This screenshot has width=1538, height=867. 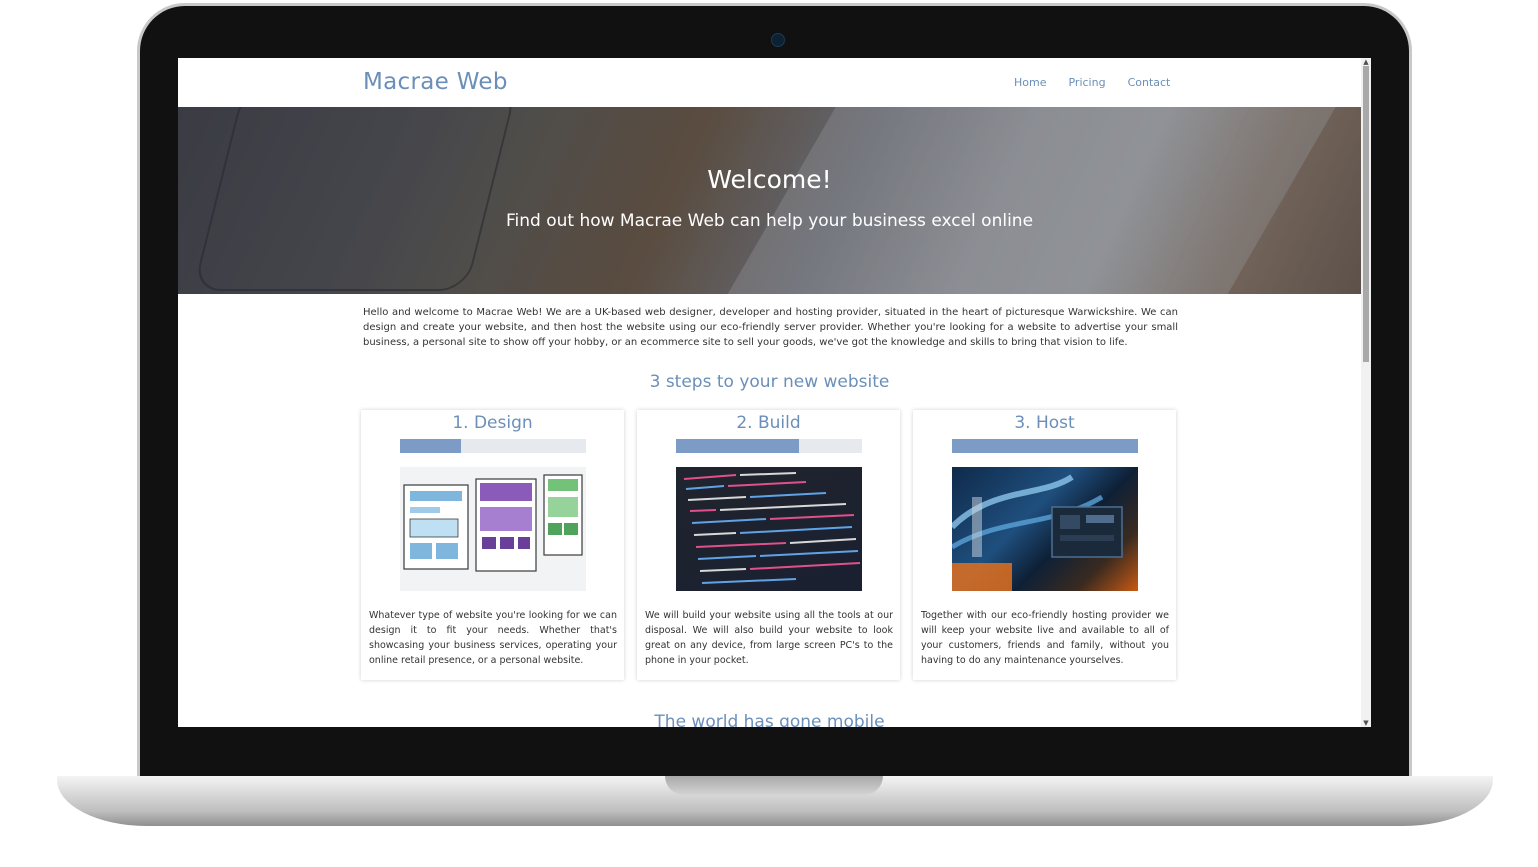 What do you see at coordinates (768, 423) in the screenshot?
I see `card-title: 2. Build` at bounding box center [768, 423].